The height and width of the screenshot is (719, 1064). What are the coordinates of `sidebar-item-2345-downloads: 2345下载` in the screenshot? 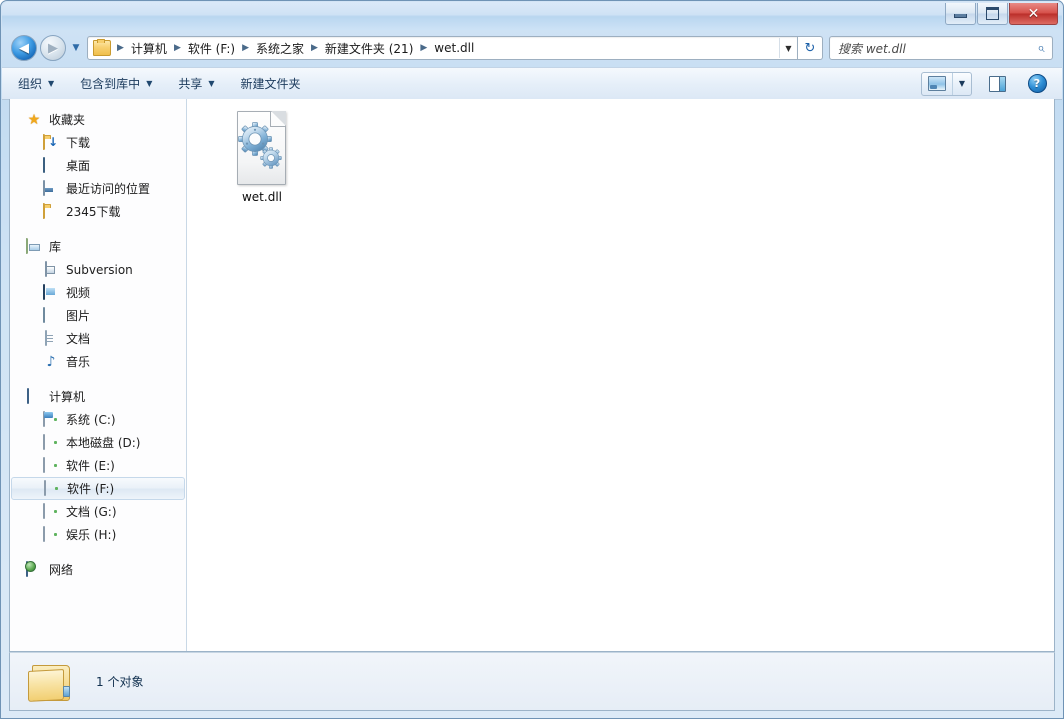 It's located at (98, 211).